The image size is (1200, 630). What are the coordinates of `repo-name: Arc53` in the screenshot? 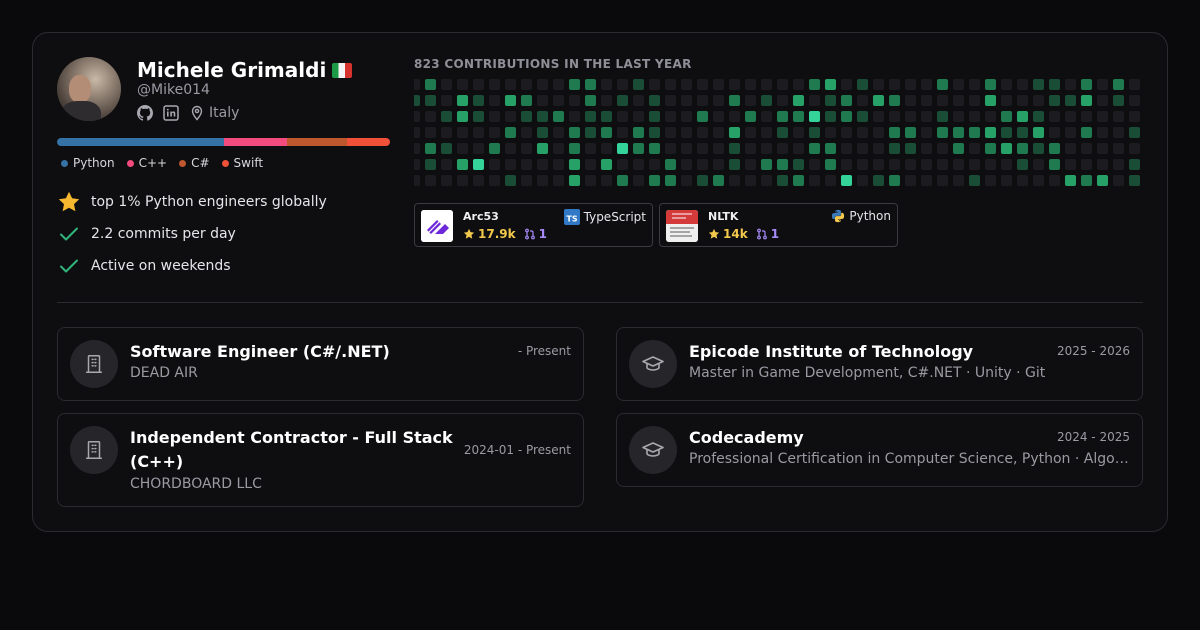 It's located at (481, 216).